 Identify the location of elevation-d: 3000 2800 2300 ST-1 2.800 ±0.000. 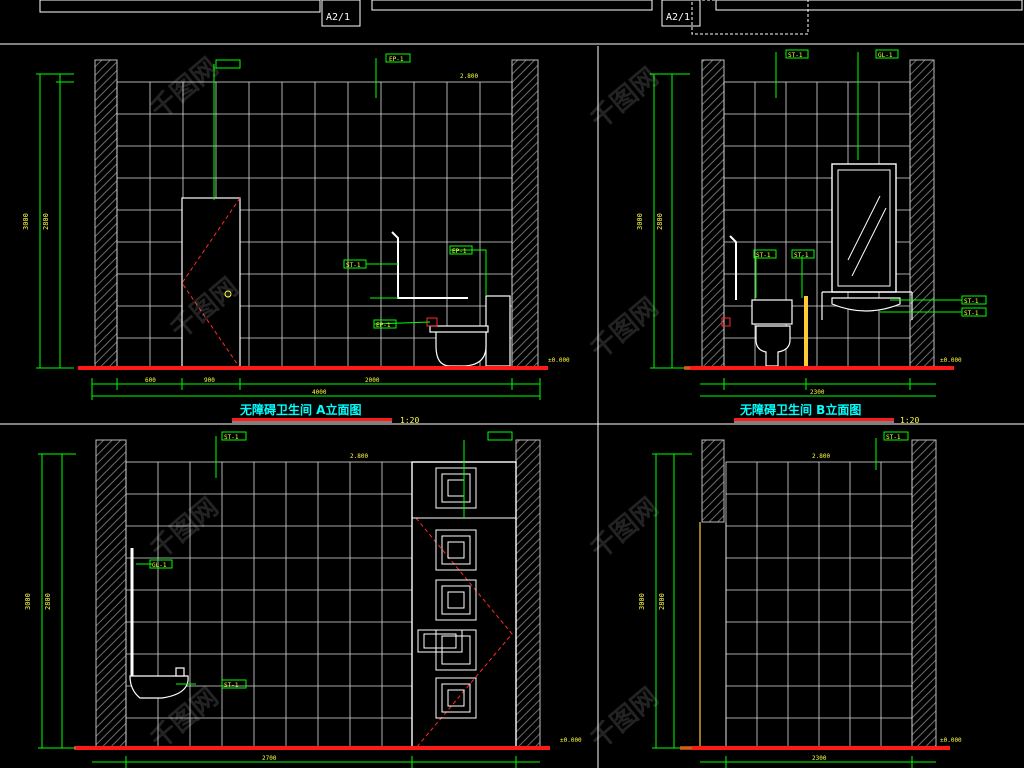
(800, 599).